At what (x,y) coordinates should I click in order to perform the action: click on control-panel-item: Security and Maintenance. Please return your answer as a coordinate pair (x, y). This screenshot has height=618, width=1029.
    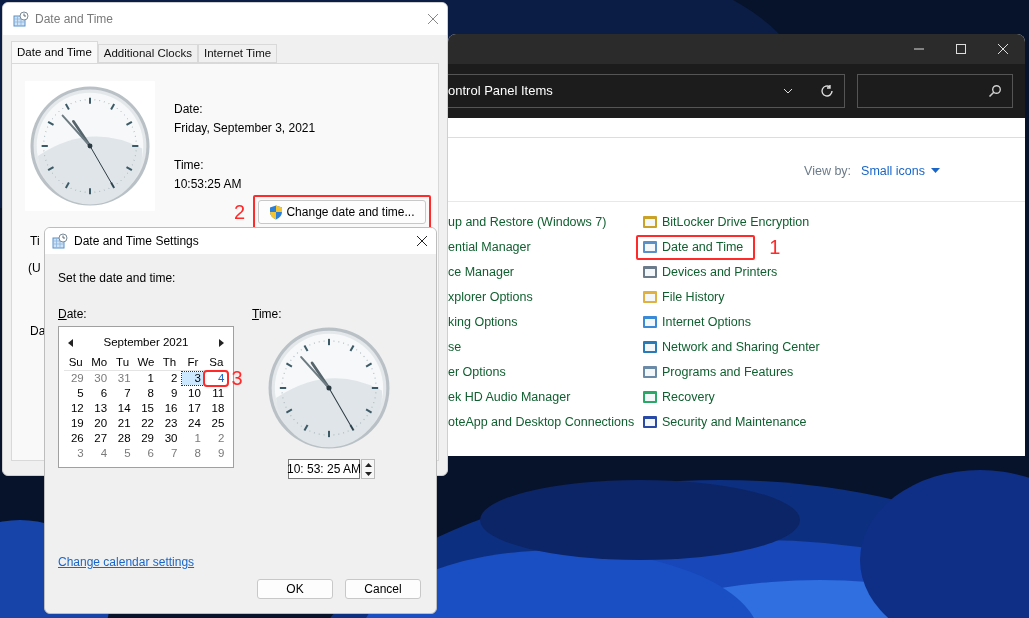
    Looking at the image, I should click on (734, 422).